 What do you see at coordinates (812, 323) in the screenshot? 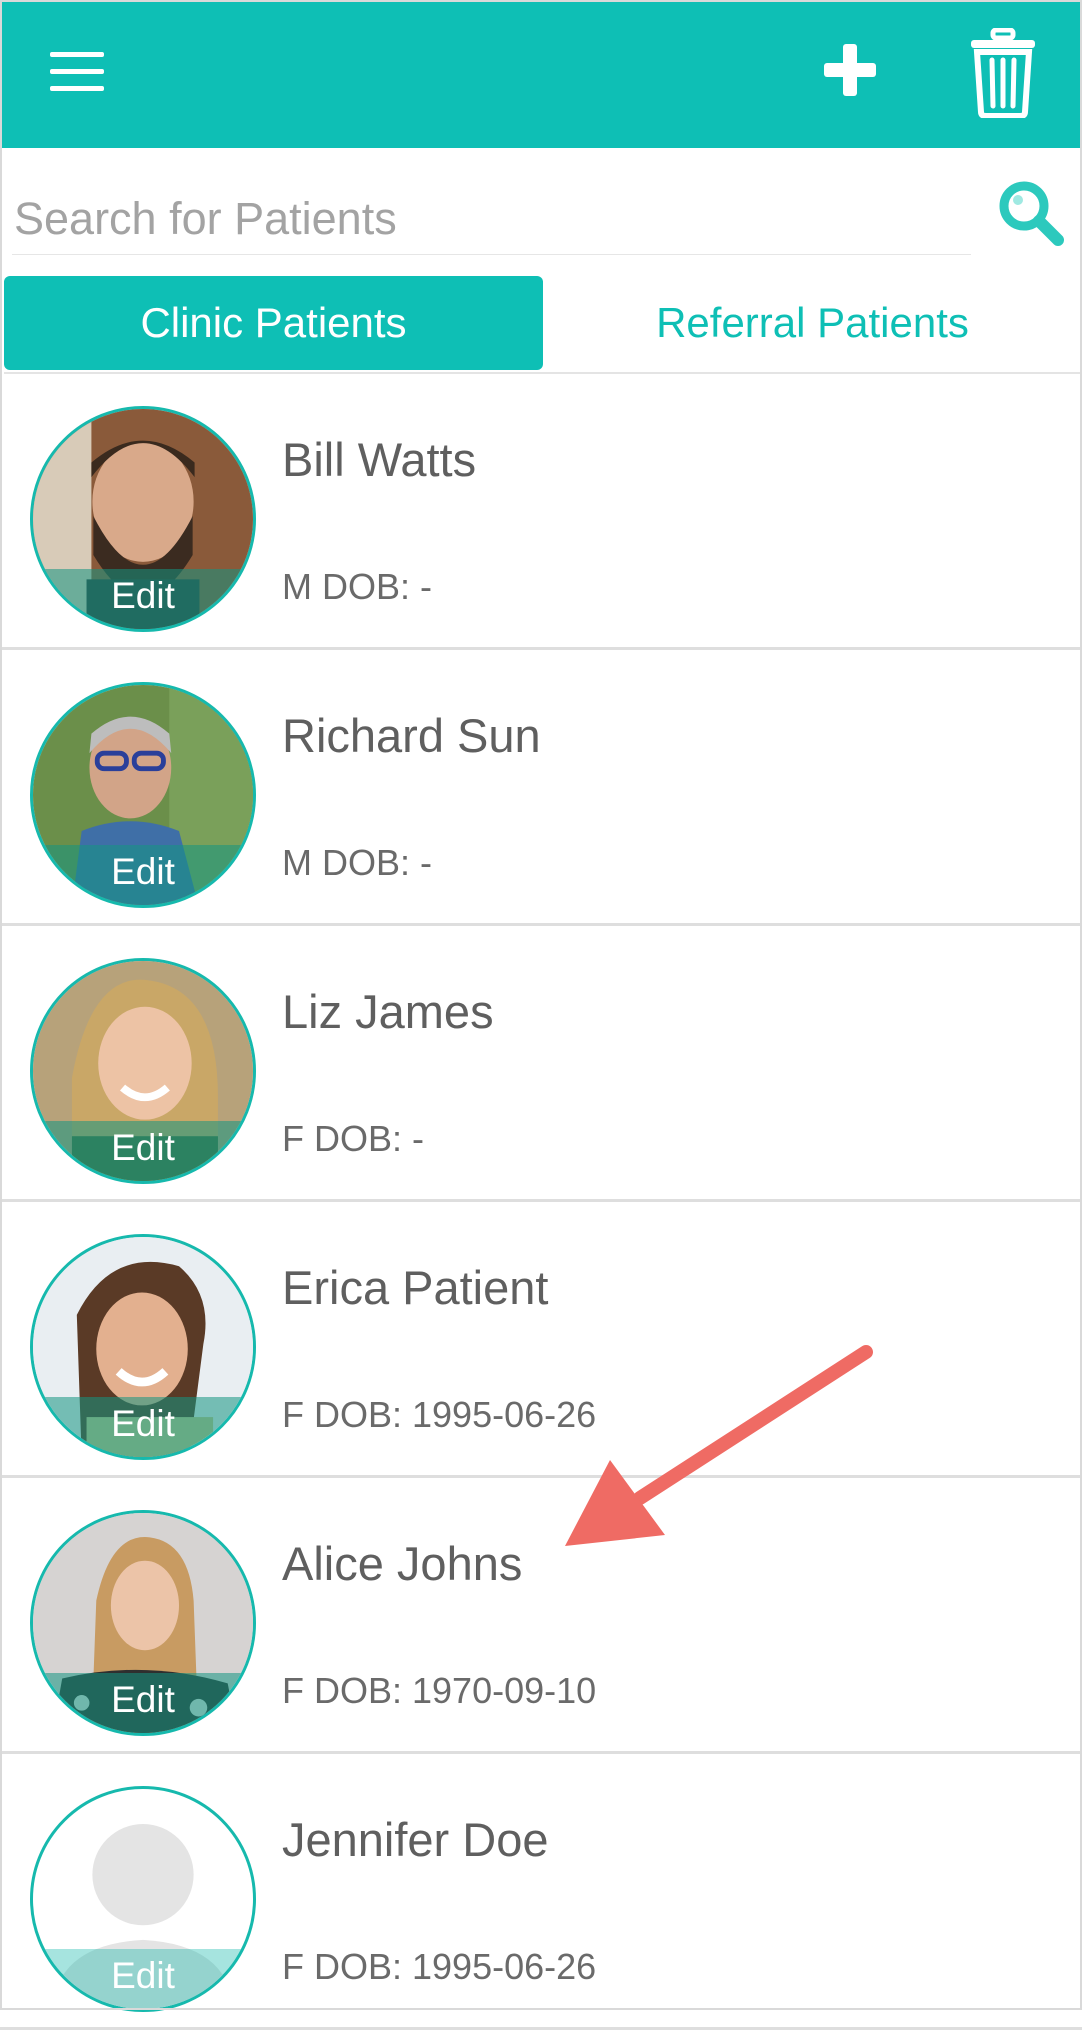
I see `tab-referral-patients: Referral Patients` at bounding box center [812, 323].